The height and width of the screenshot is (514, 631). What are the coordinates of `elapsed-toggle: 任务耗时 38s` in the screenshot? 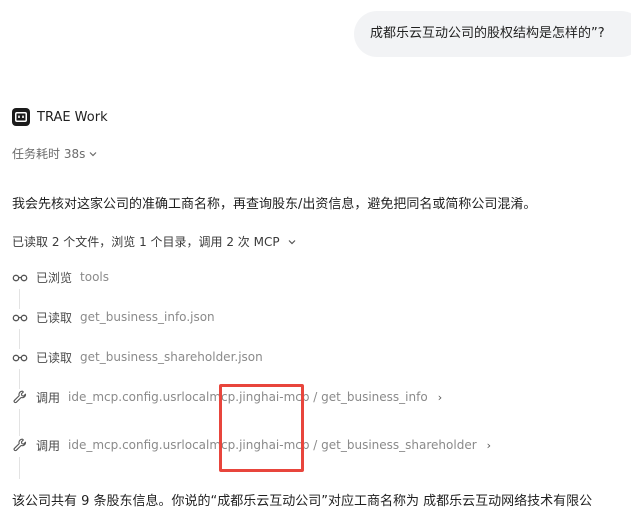 It's located at (54, 153).